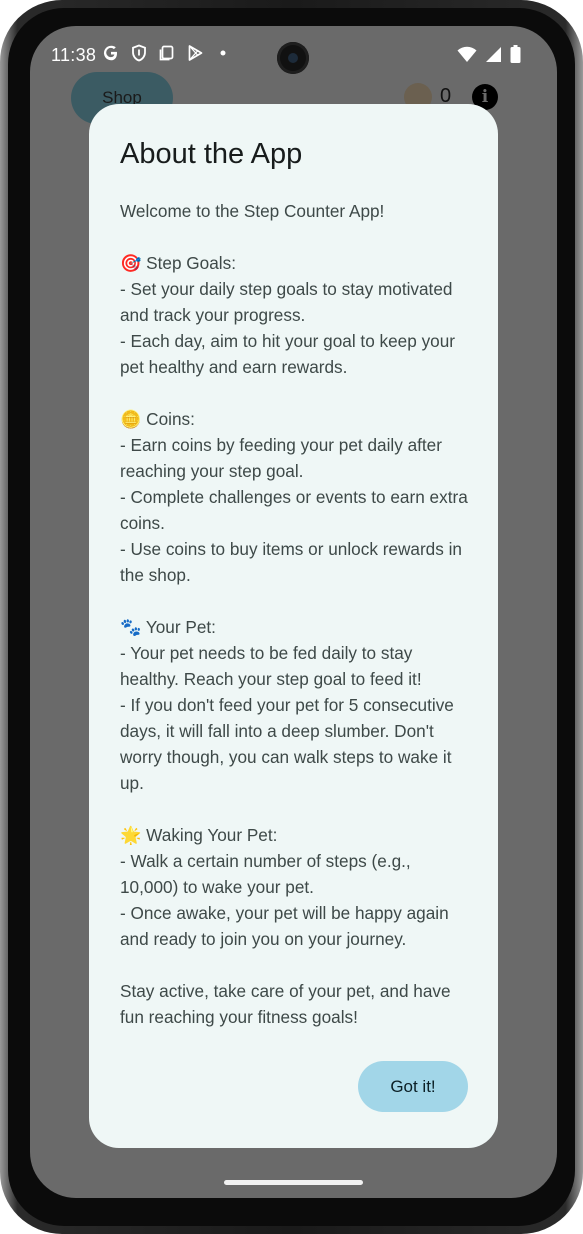 Image resolution: width=583 pixels, height=1234 pixels. Describe the element at coordinates (211, 154) in the screenshot. I see `dialog-title: About the App` at that location.